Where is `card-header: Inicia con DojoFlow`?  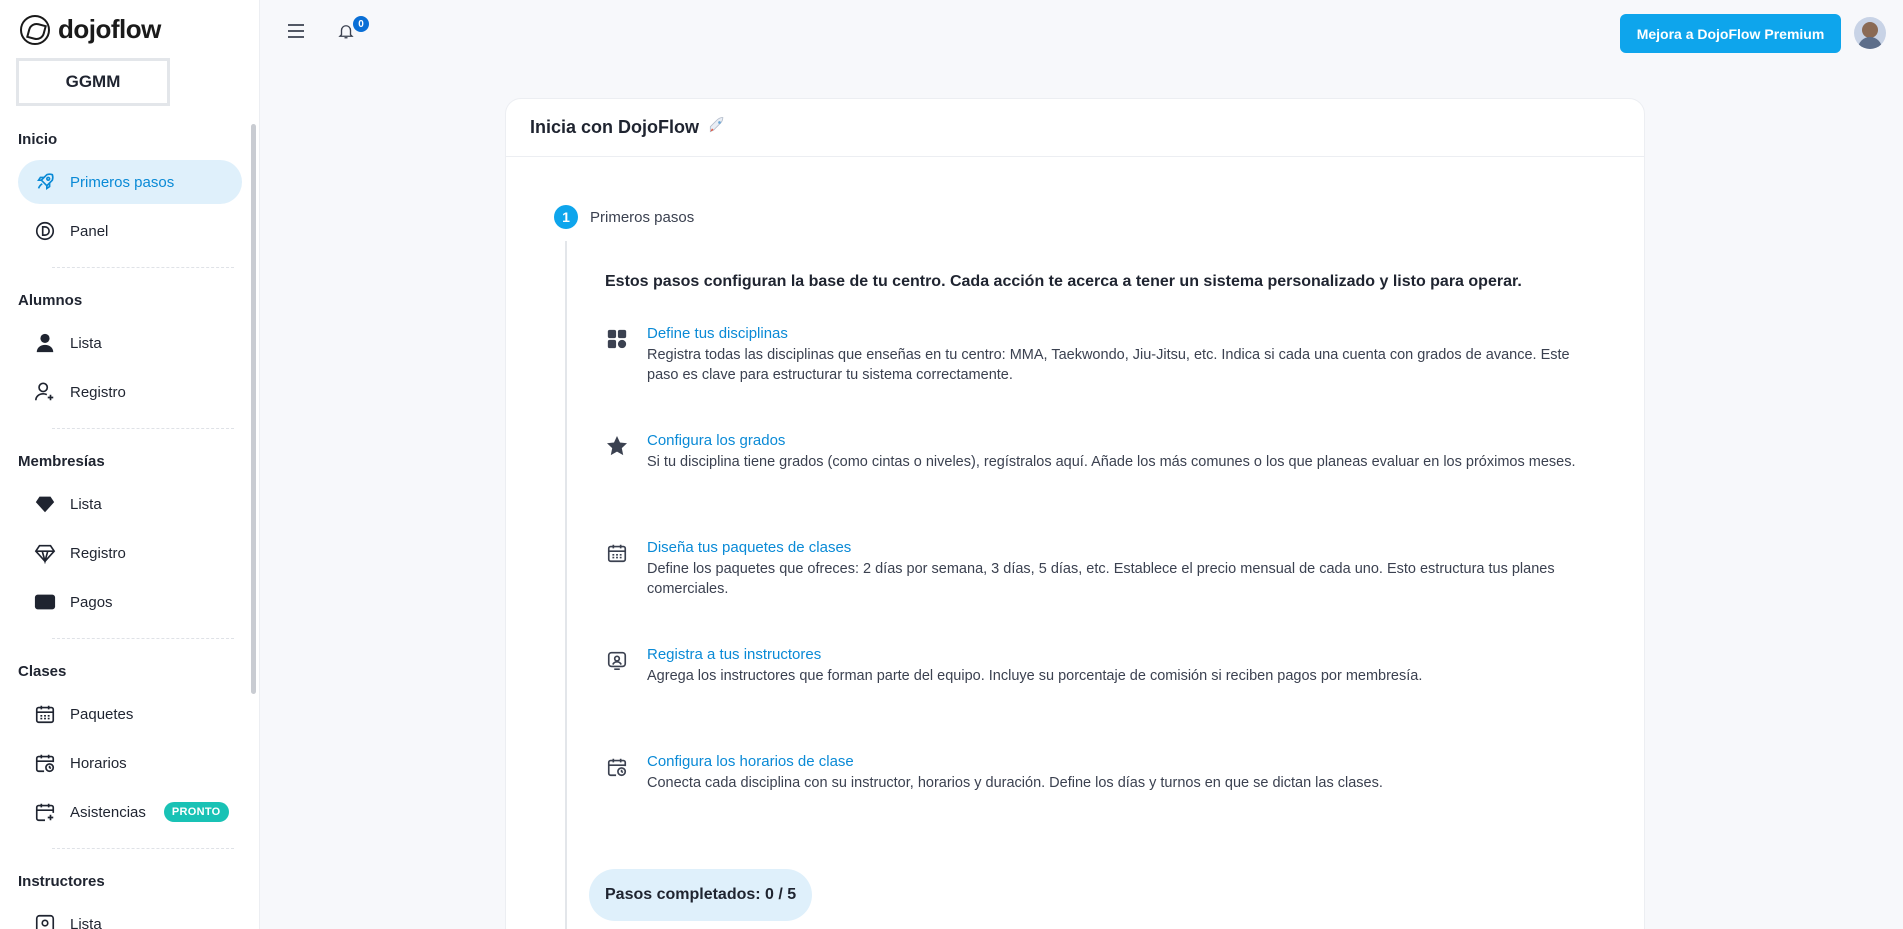 card-header: Inicia con DojoFlow is located at coordinates (1075, 128).